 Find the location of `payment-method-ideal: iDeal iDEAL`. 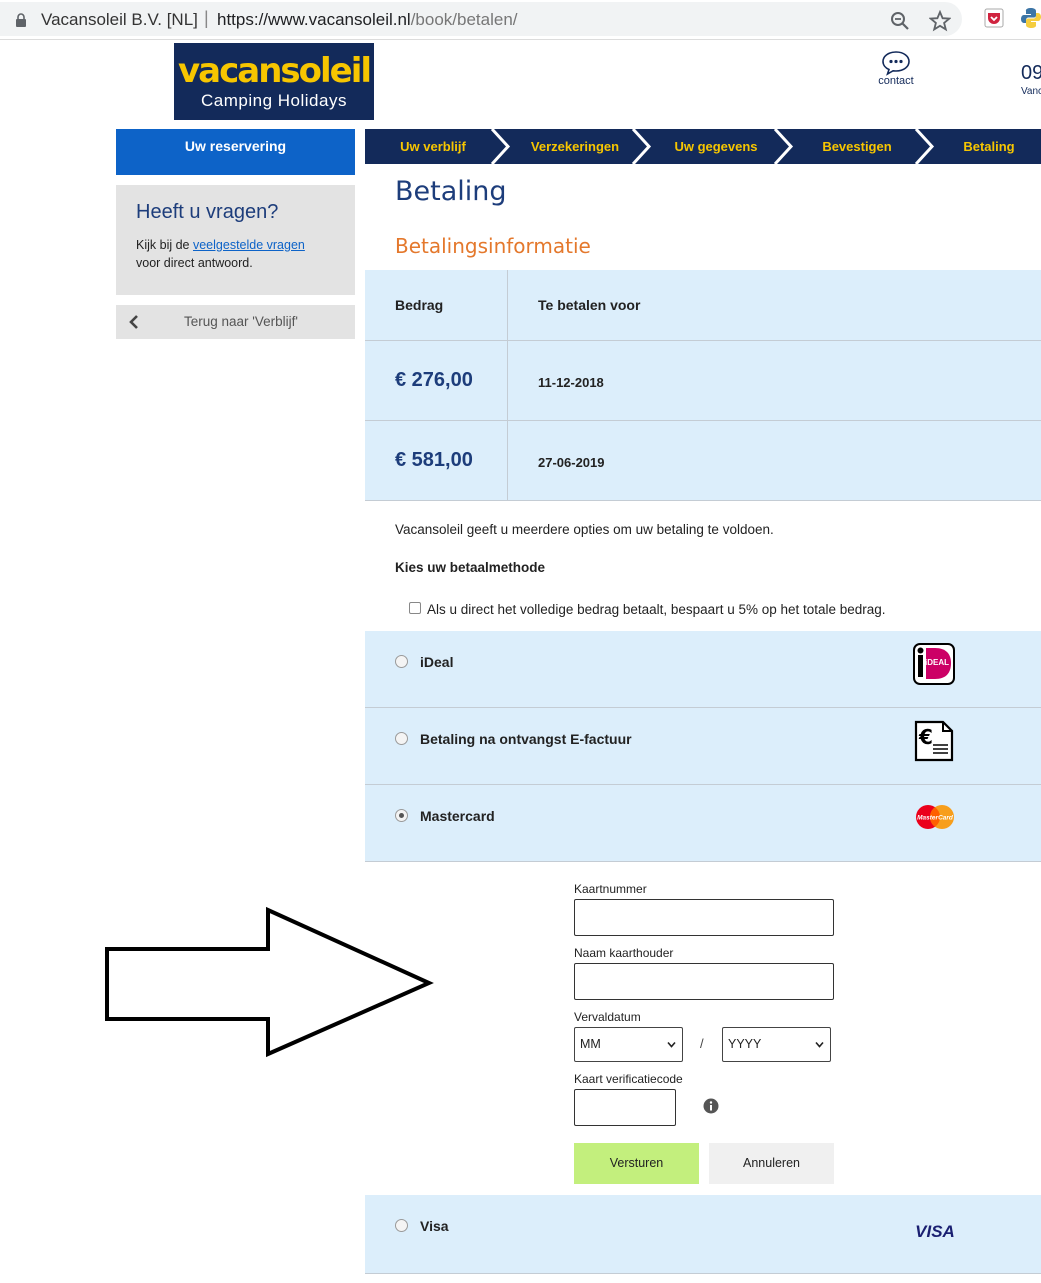

payment-method-ideal: iDeal iDEAL is located at coordinates (703, 669).